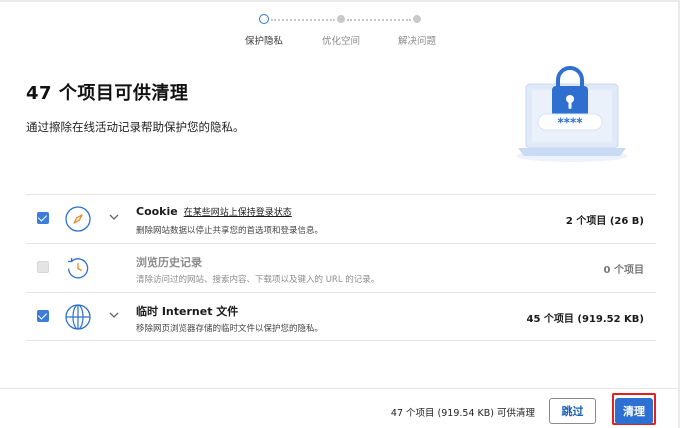  Describe the element at coordinates (169, 262) in the screenshot. I see `history-title: 浏览历史记录` at that location.